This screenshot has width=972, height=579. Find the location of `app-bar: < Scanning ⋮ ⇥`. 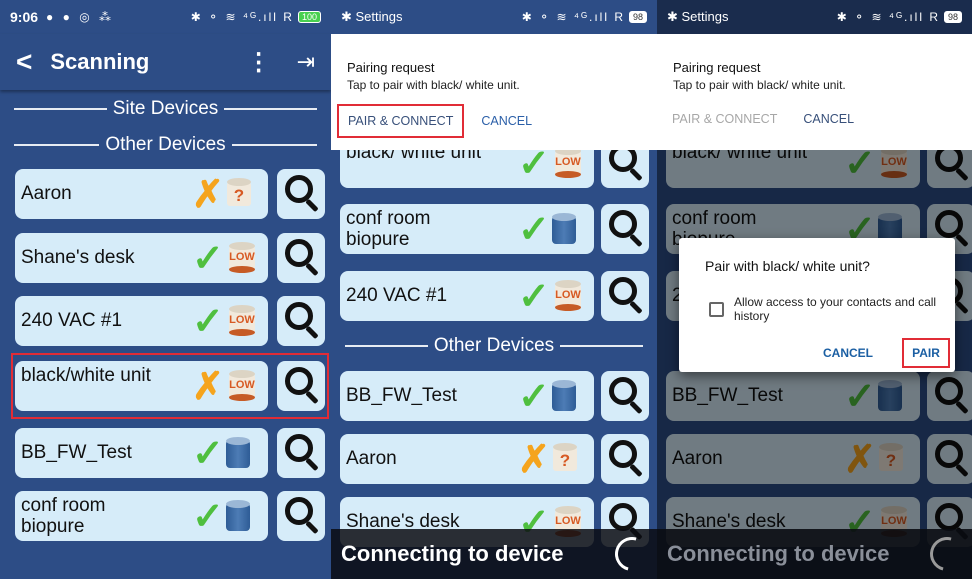

app-bar: < Scanning ⋮ ⇥ is located at coordinates (165, 62).